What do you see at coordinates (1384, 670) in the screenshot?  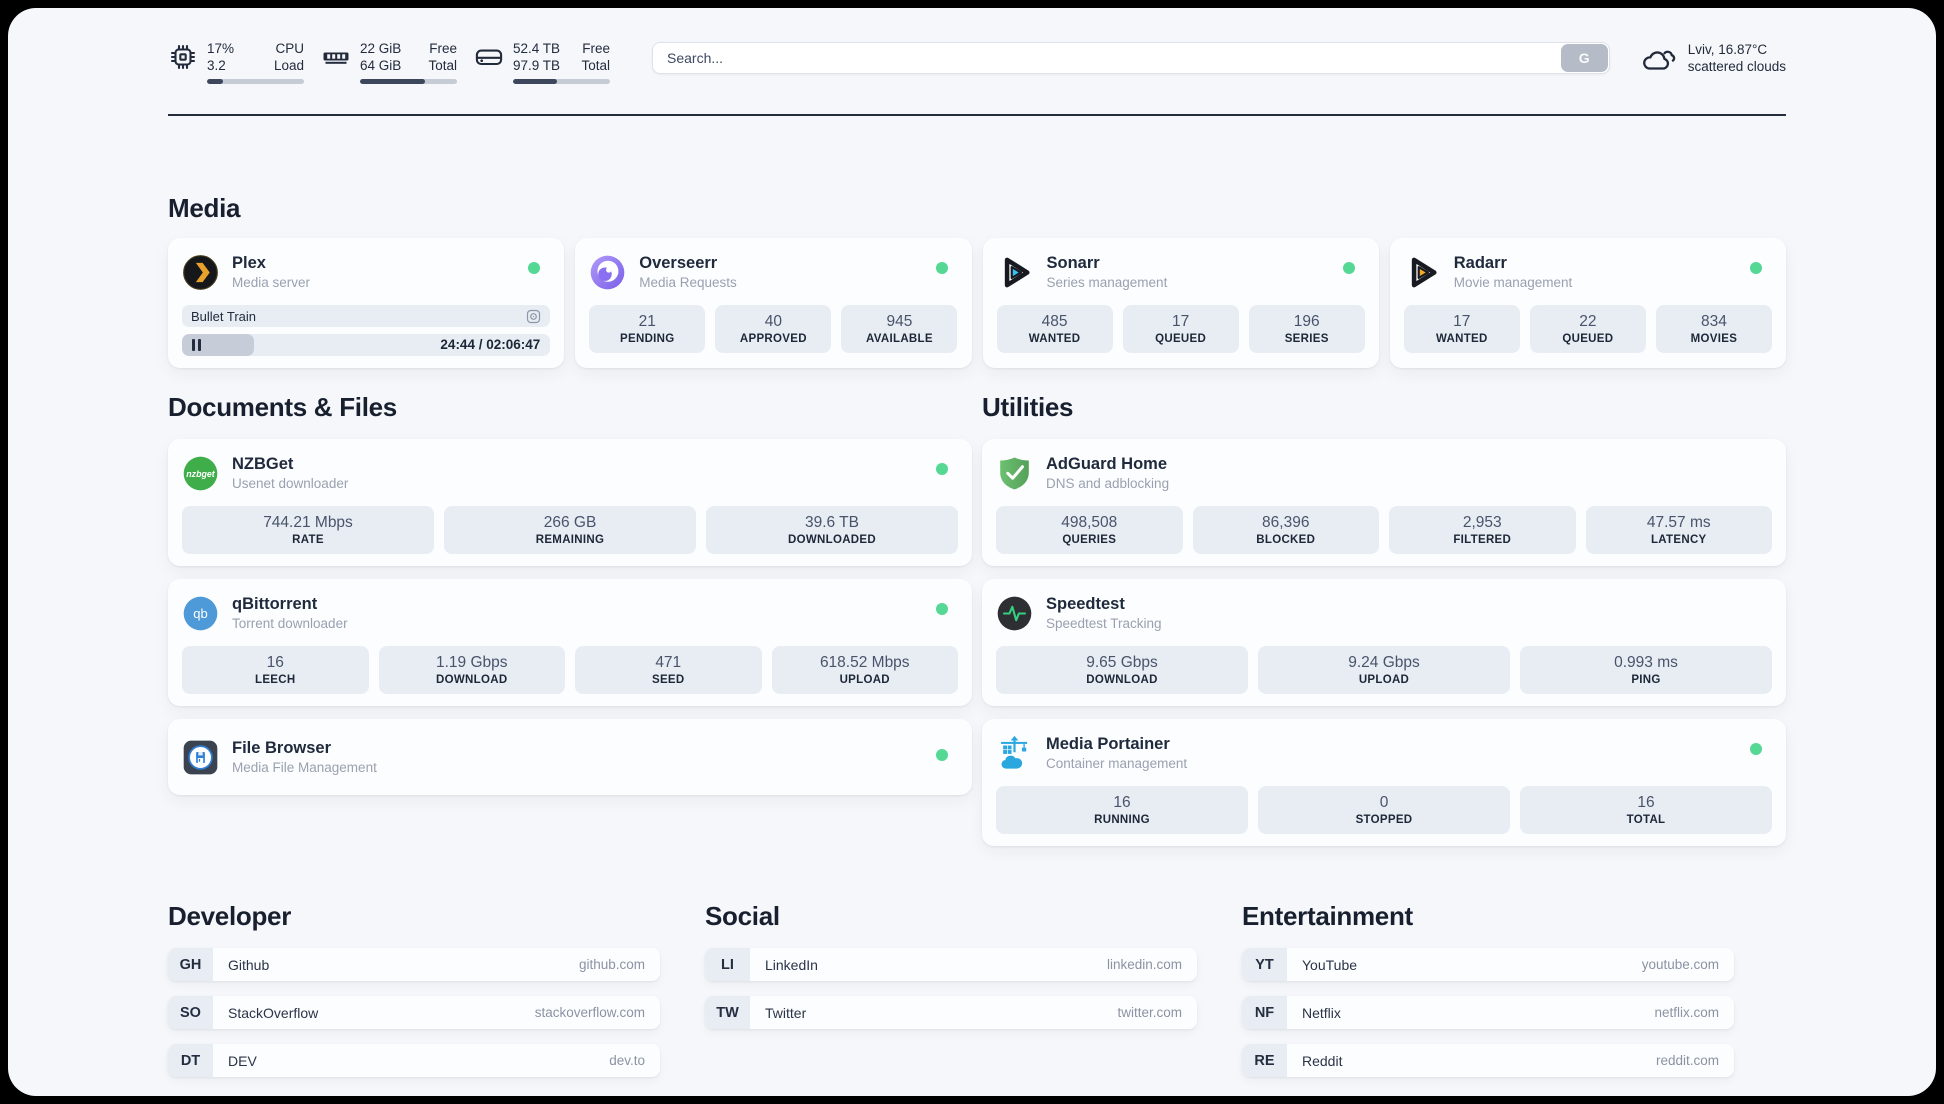 I see `stat-upload: 9.24 Gbps UPLOAD` at bounding box center [1384, 670].